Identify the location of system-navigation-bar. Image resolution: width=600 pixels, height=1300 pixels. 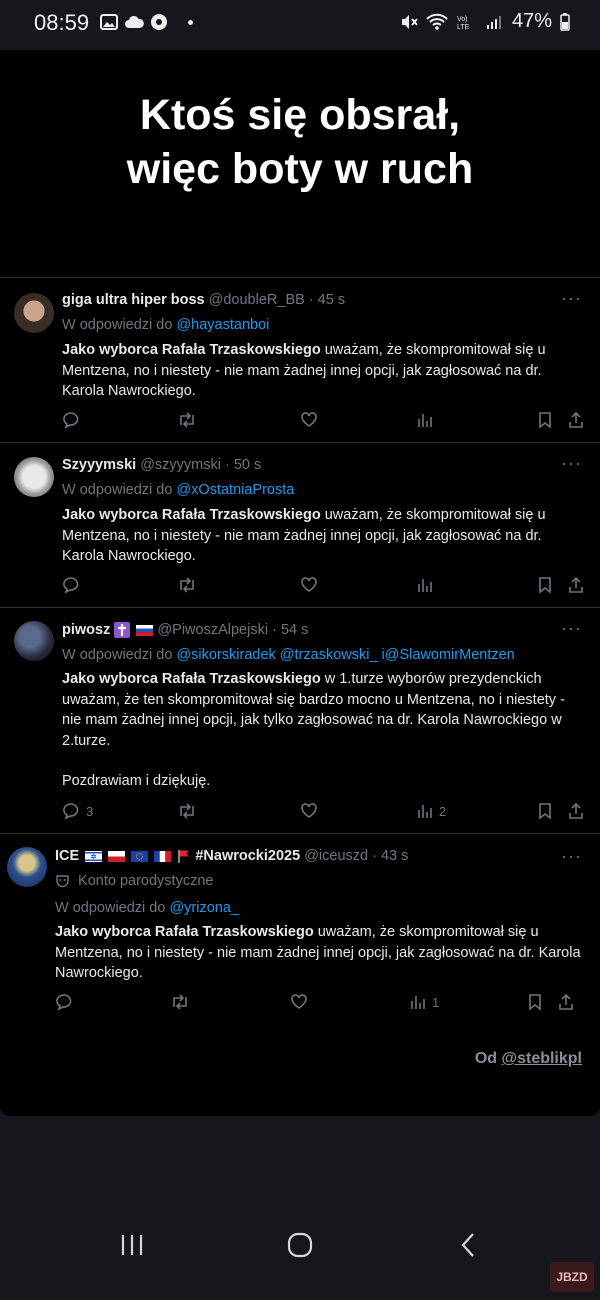
(300, 1260).